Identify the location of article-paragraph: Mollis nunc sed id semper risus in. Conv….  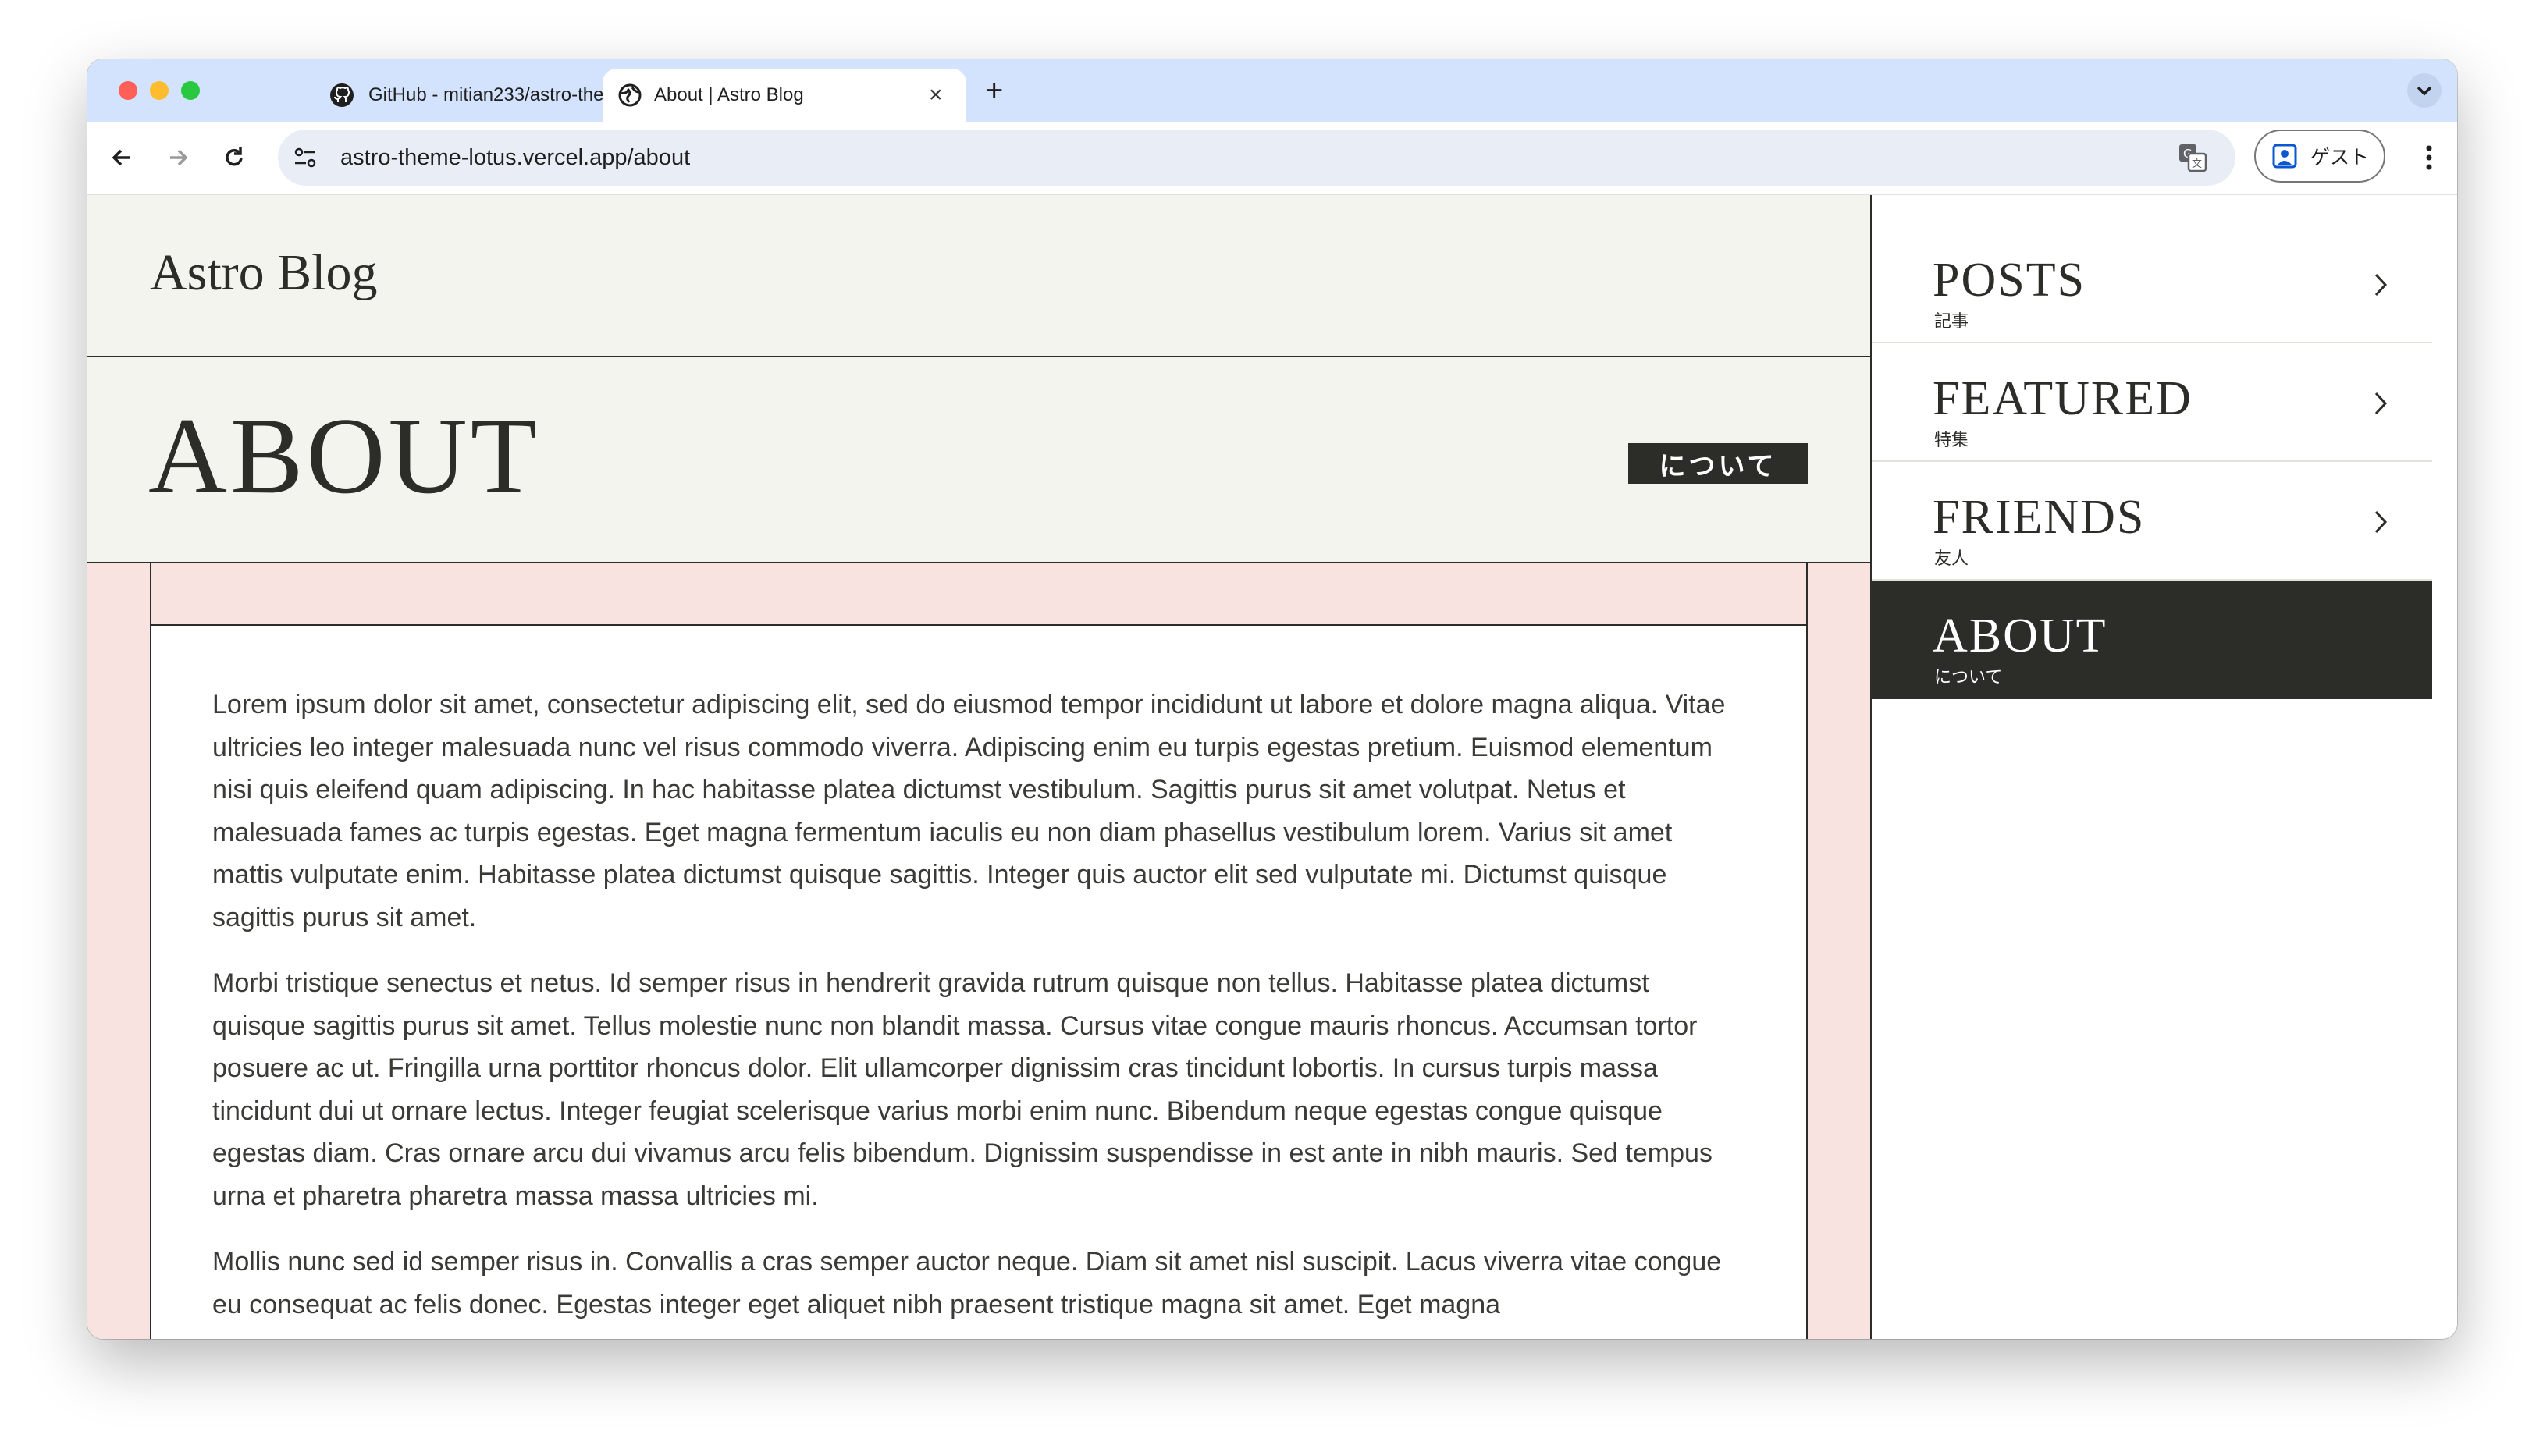
(967, 1283).